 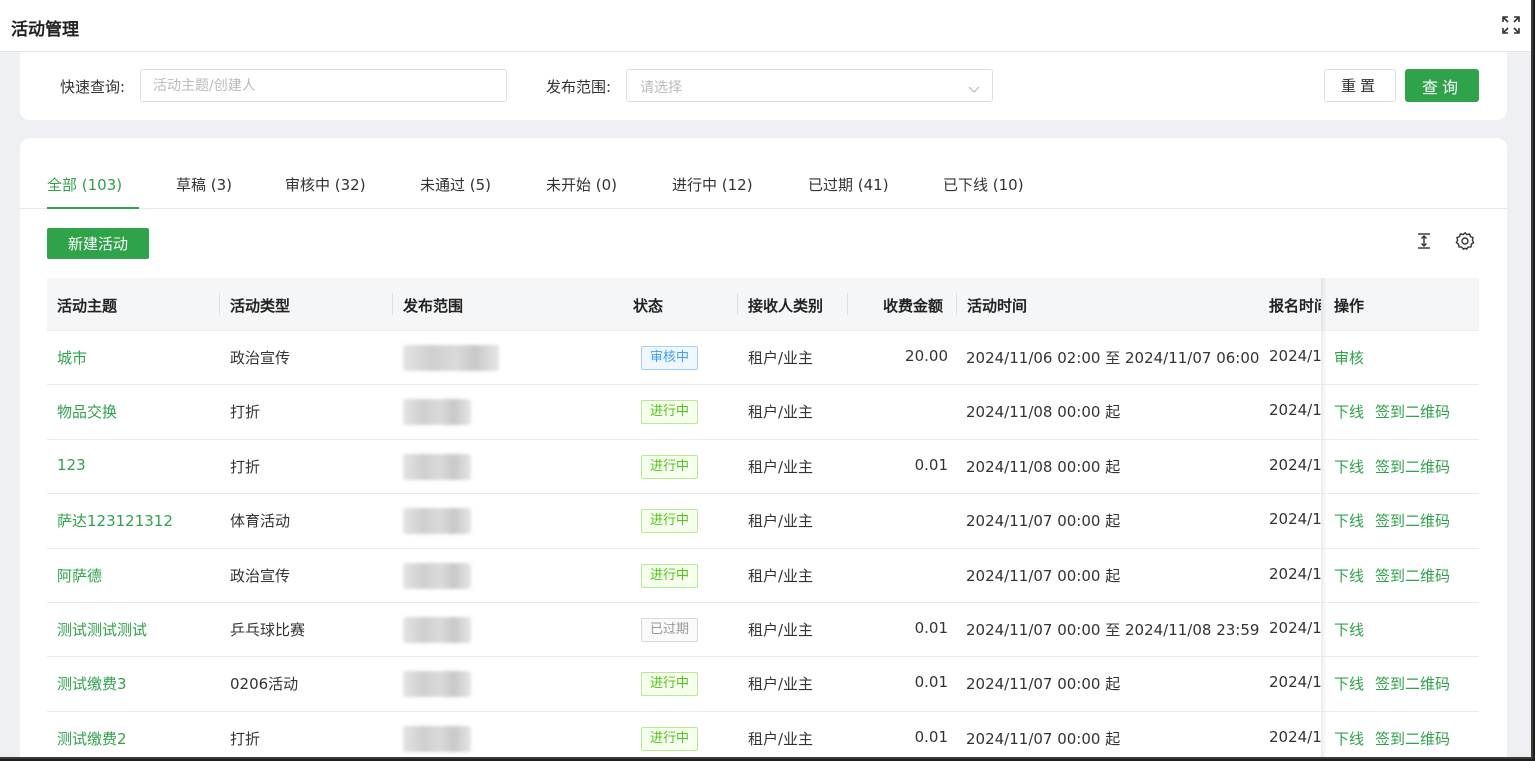 I want to click on title-bar: 活动管理, so click(x=765, y=26).